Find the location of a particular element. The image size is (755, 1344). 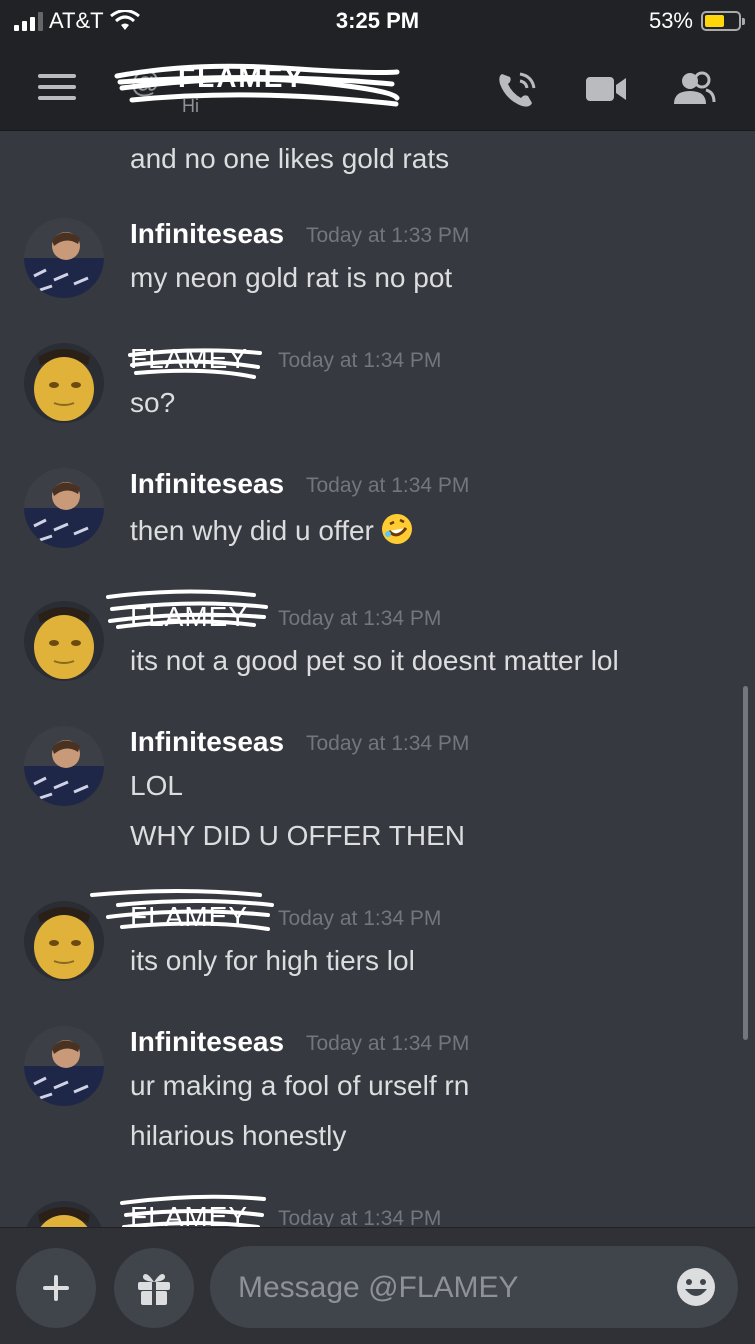

message-text: hilarious honestly is located at coordinates (238, 1135).